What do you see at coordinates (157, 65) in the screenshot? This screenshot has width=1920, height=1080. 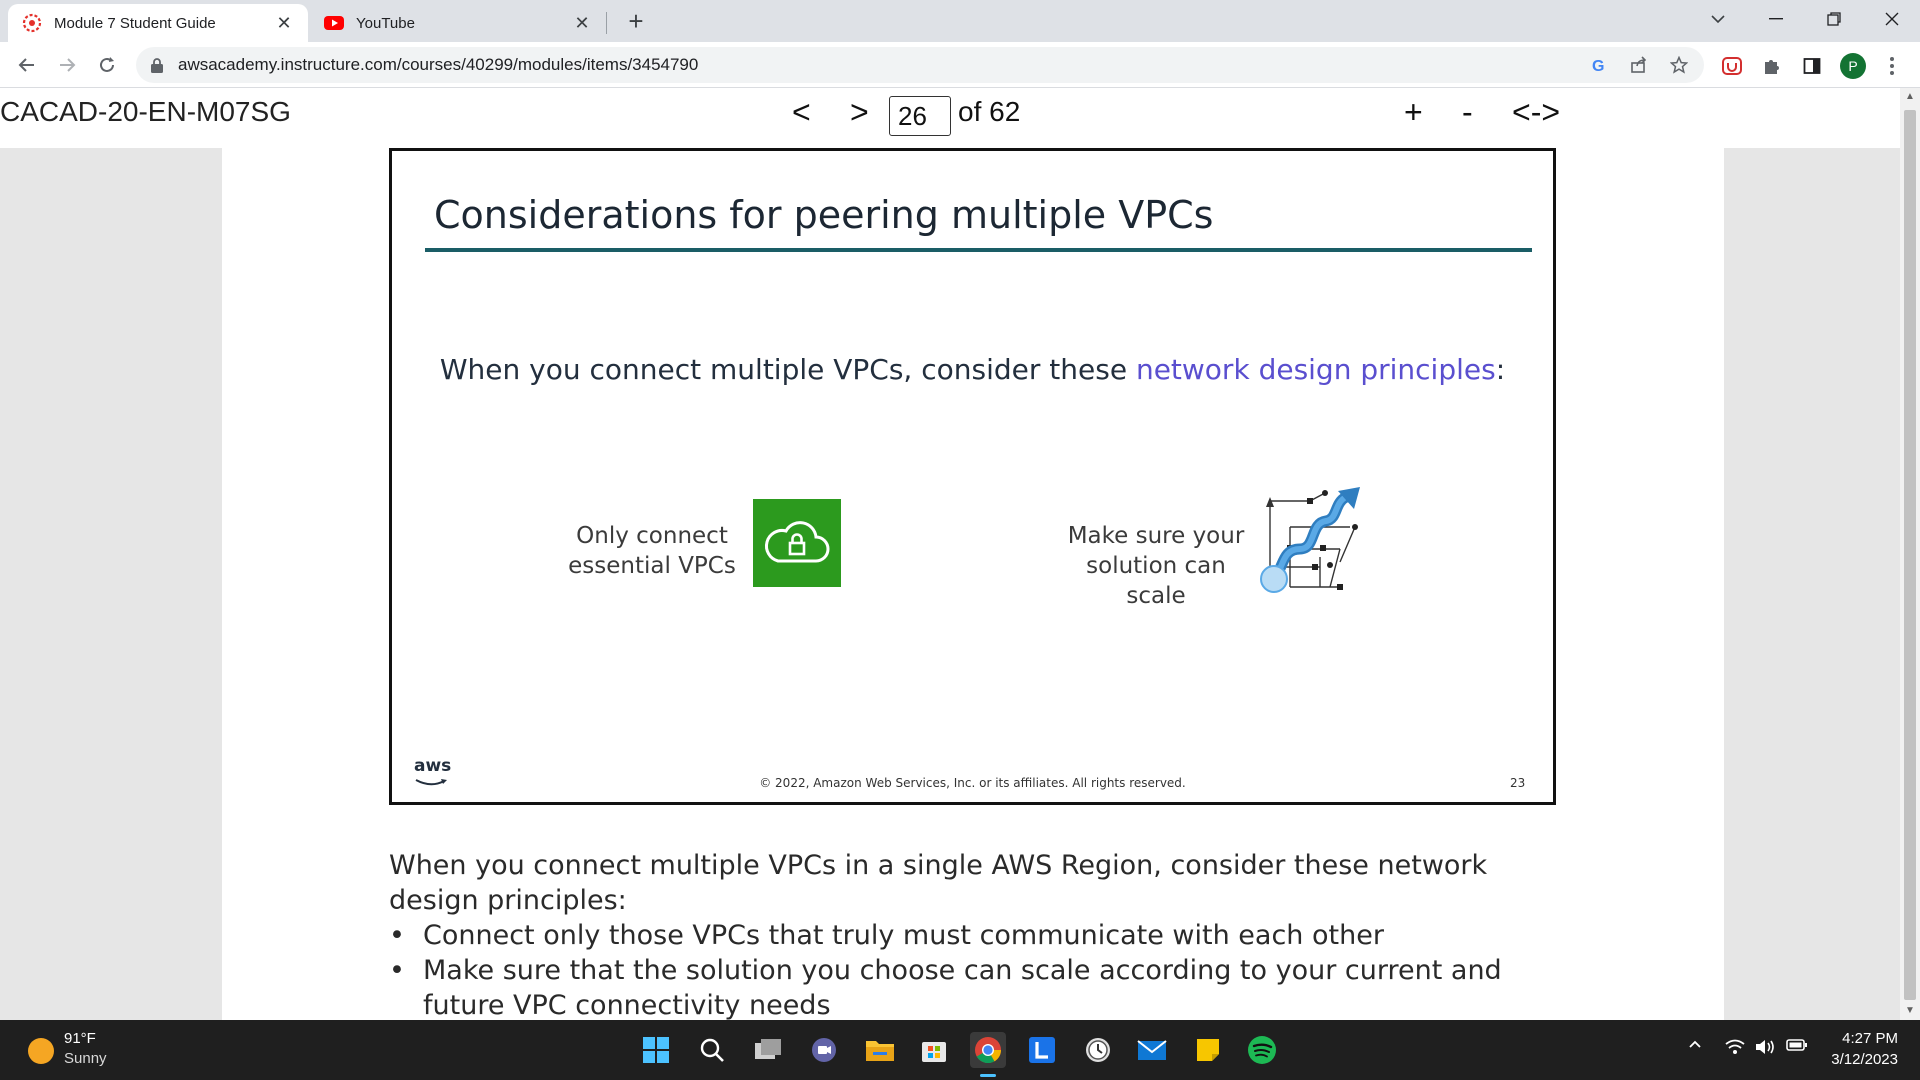 I see `lock-icon` at bounding box center [157, 65].